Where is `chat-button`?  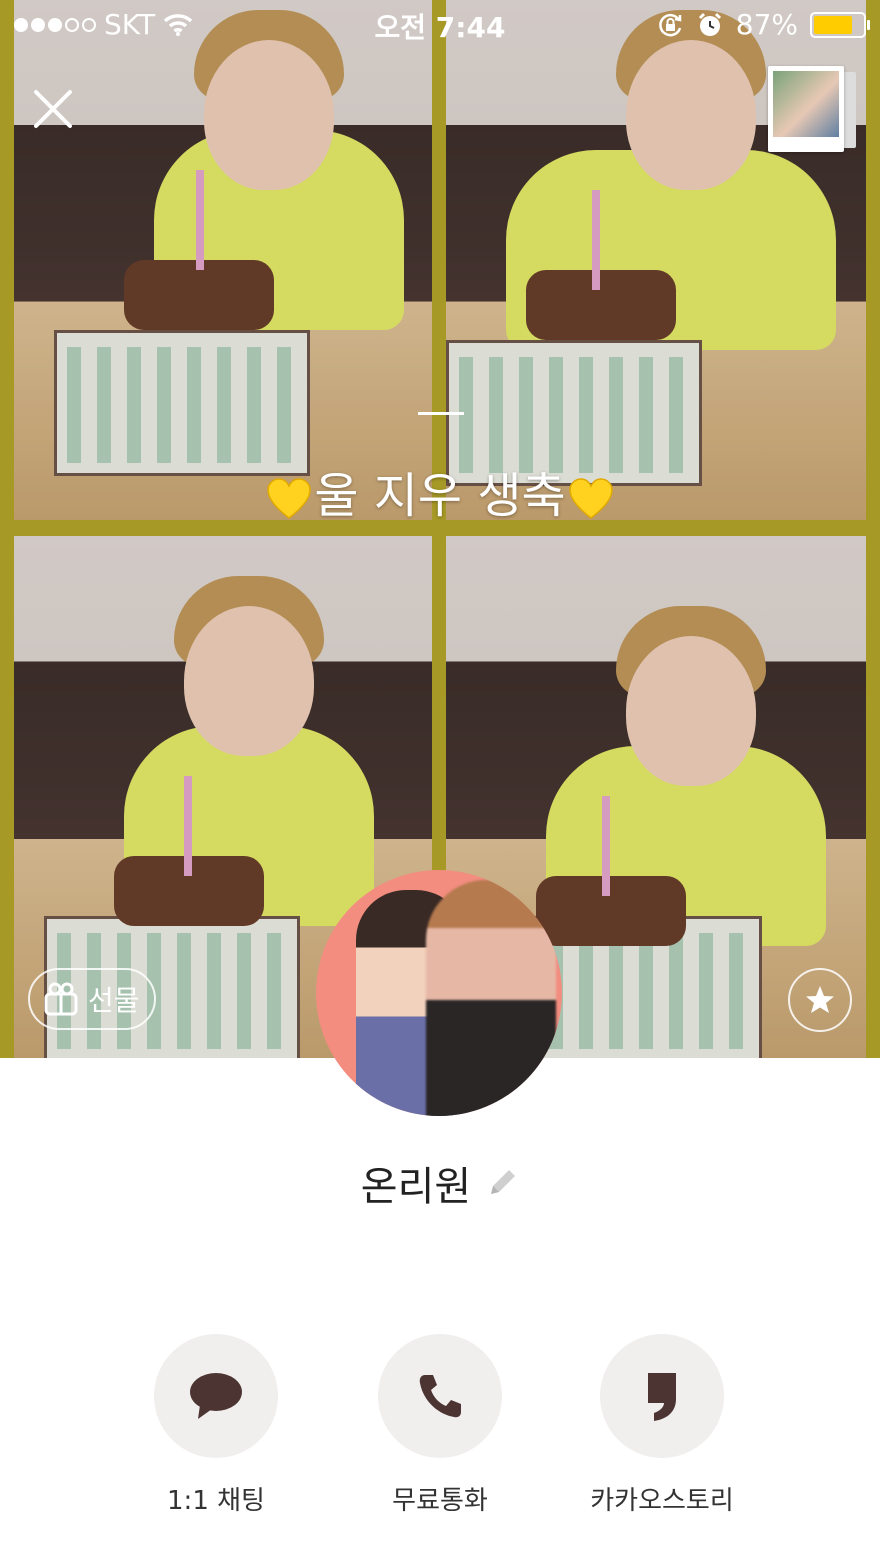
chat-button is located at coordinates (216, 1396).